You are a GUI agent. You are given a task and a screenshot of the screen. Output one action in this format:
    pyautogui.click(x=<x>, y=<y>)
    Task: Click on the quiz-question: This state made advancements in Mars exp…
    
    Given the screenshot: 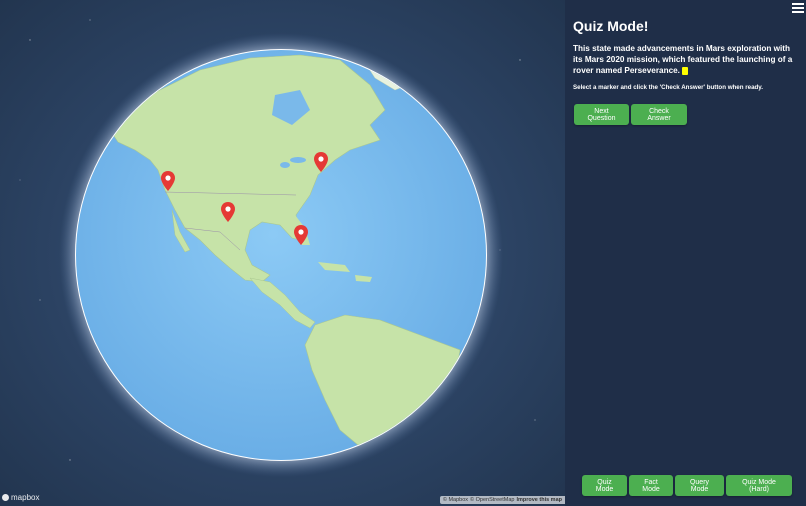 What is the action you would take?
    pyautogui.click(x=684, y=59)
    